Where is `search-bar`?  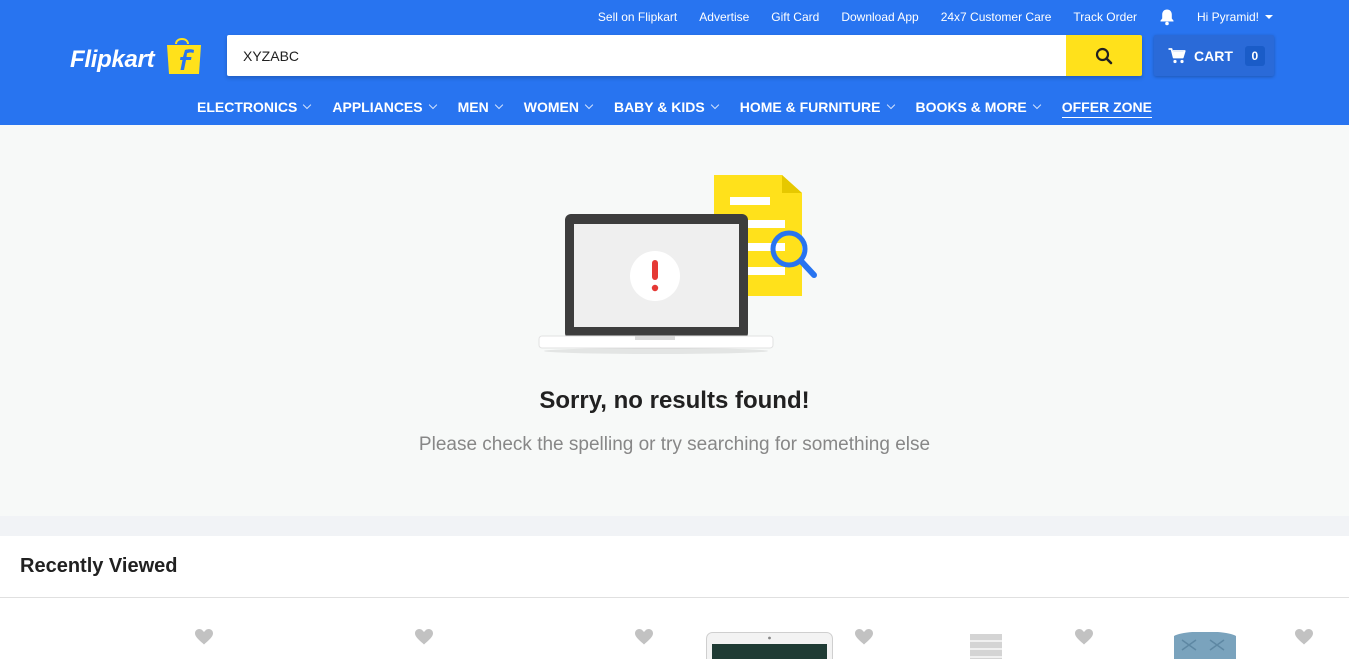 search-bar is located at coordinates (684, 55).